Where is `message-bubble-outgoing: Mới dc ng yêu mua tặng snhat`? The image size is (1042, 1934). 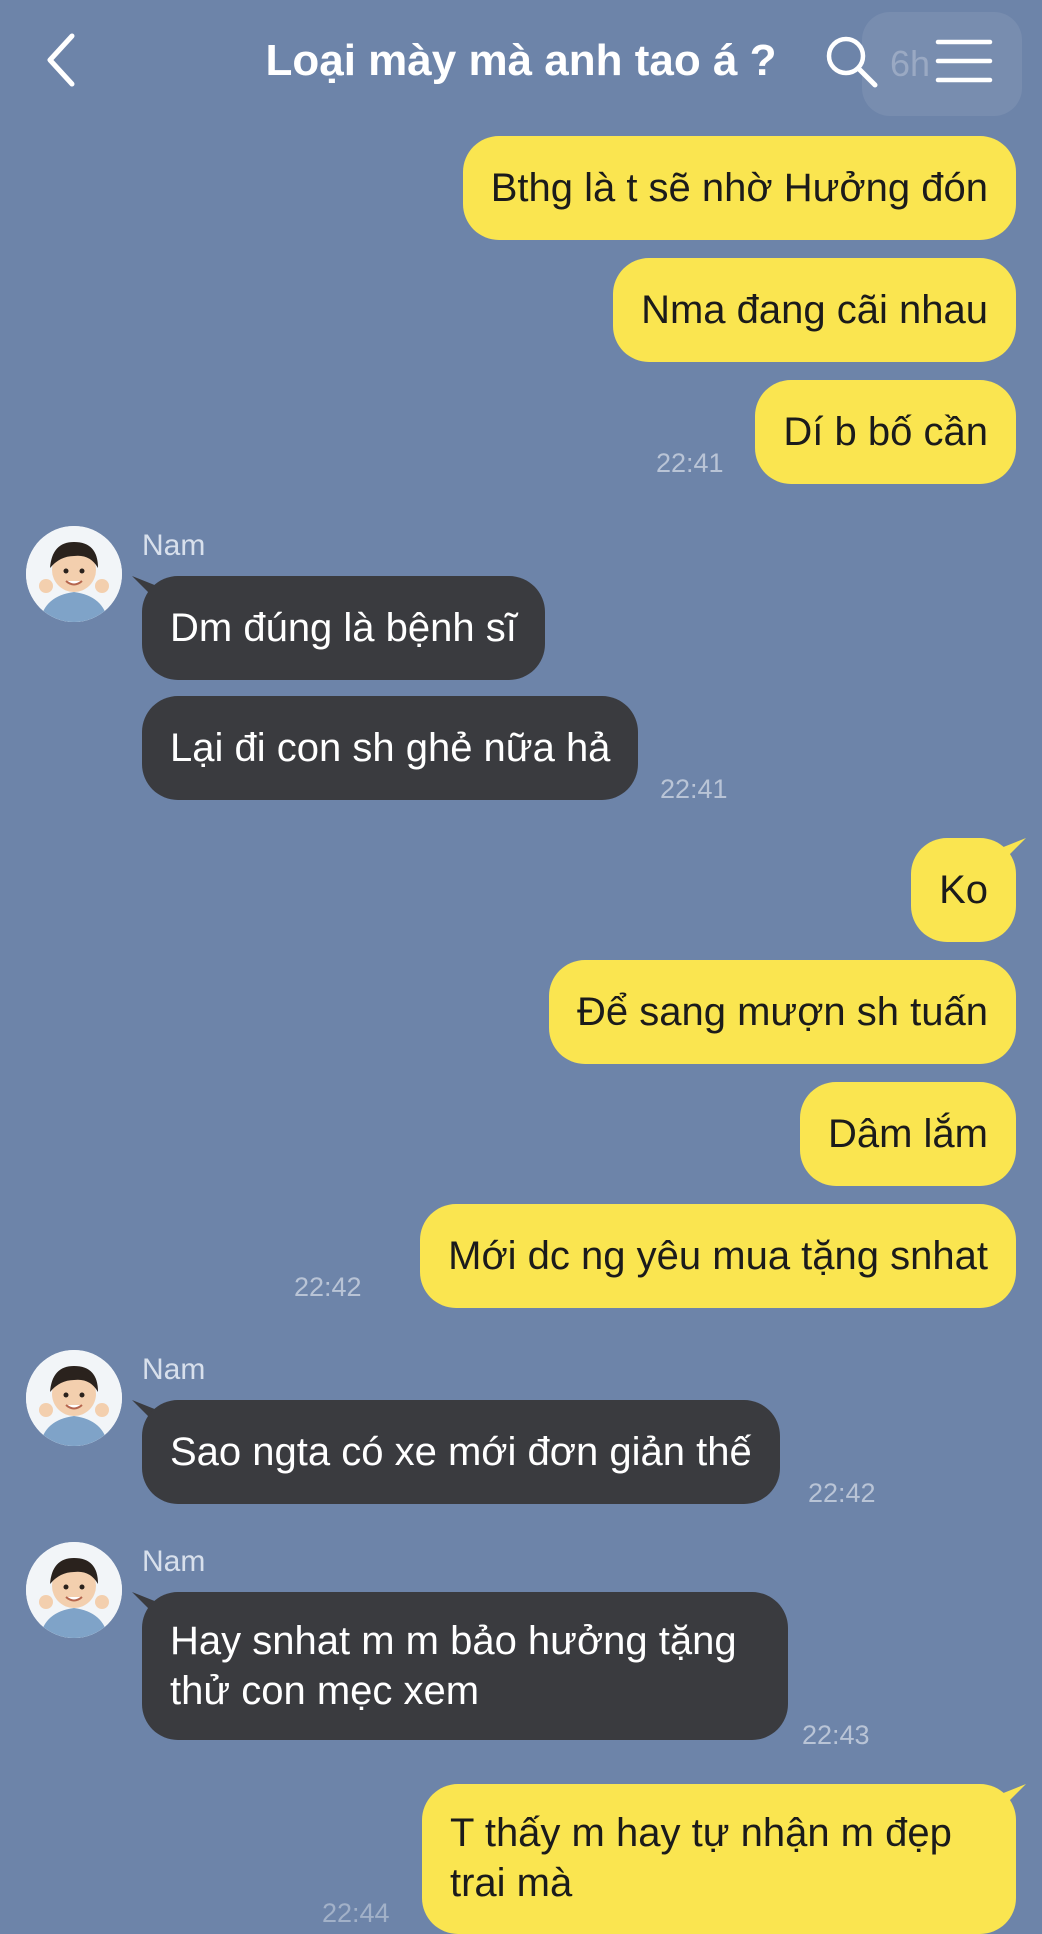
message-bubble-outgoing: Mới dc ng yêu mua tặng snhat is located at coordinates (718, 1256).